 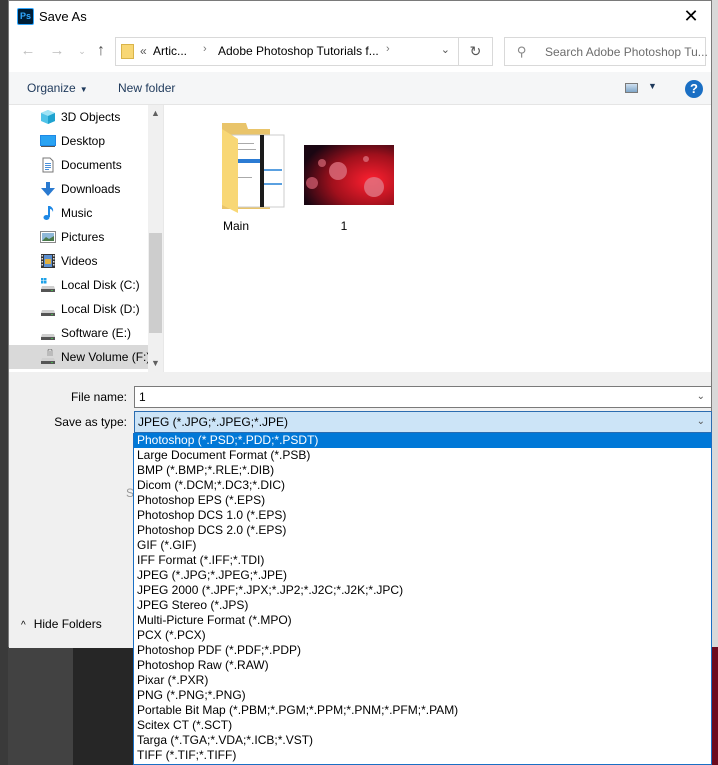 What do you see at coordinates (422, 680) in the screenshot?
I see `dropdown-option: Pixar (*.PXR)` at bounding box center [422, 680].